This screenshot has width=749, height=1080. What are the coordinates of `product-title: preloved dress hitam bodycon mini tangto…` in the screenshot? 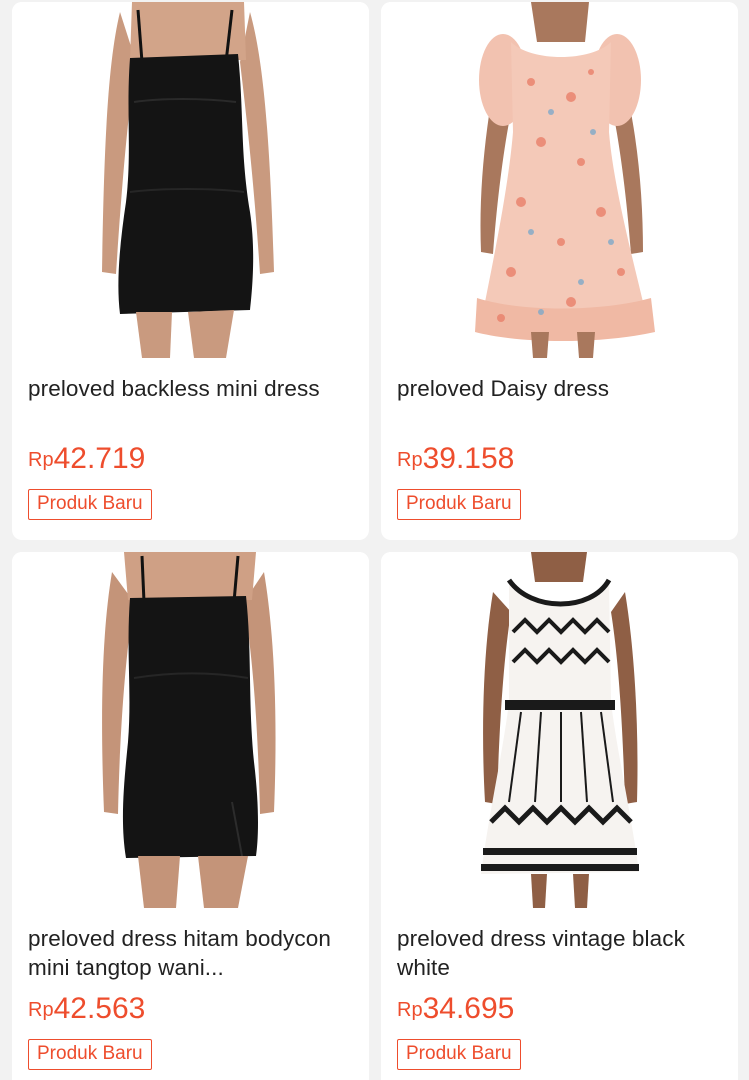 It's located at (191, 953).